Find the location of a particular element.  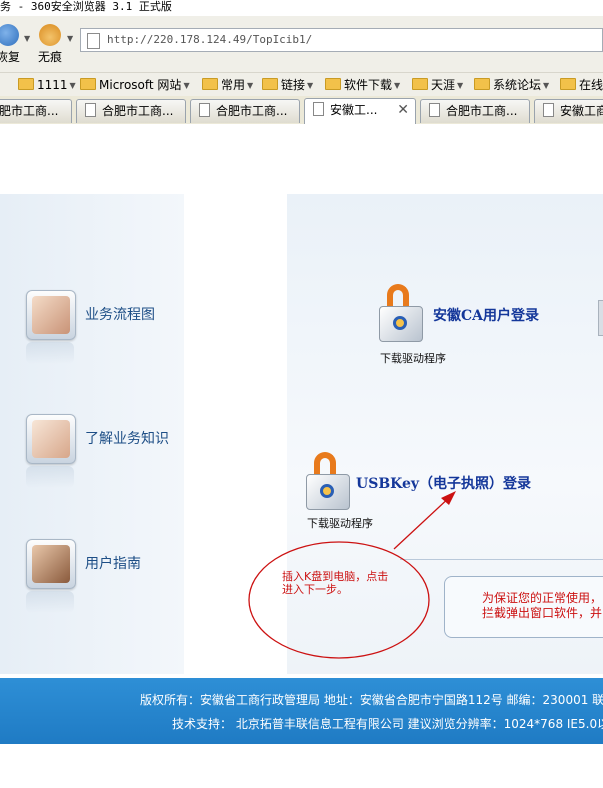

annotation-overlay is located at coordinates (352, 575).